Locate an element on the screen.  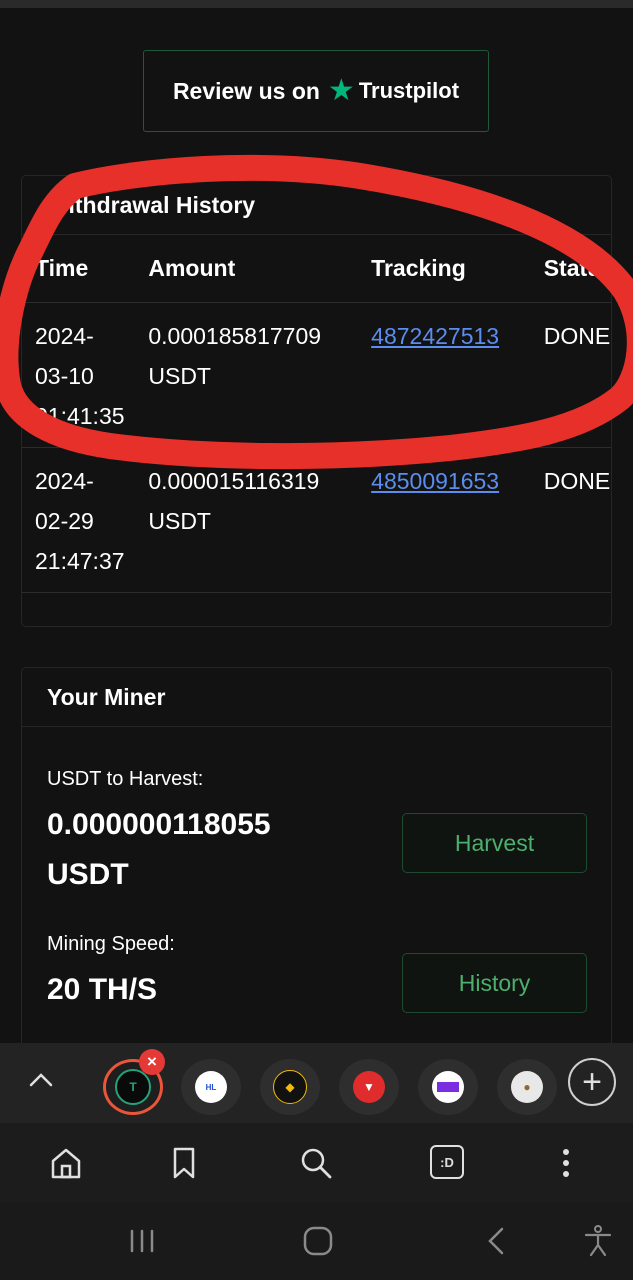
tab-coin: ● is located at coordinates (527, 1087).